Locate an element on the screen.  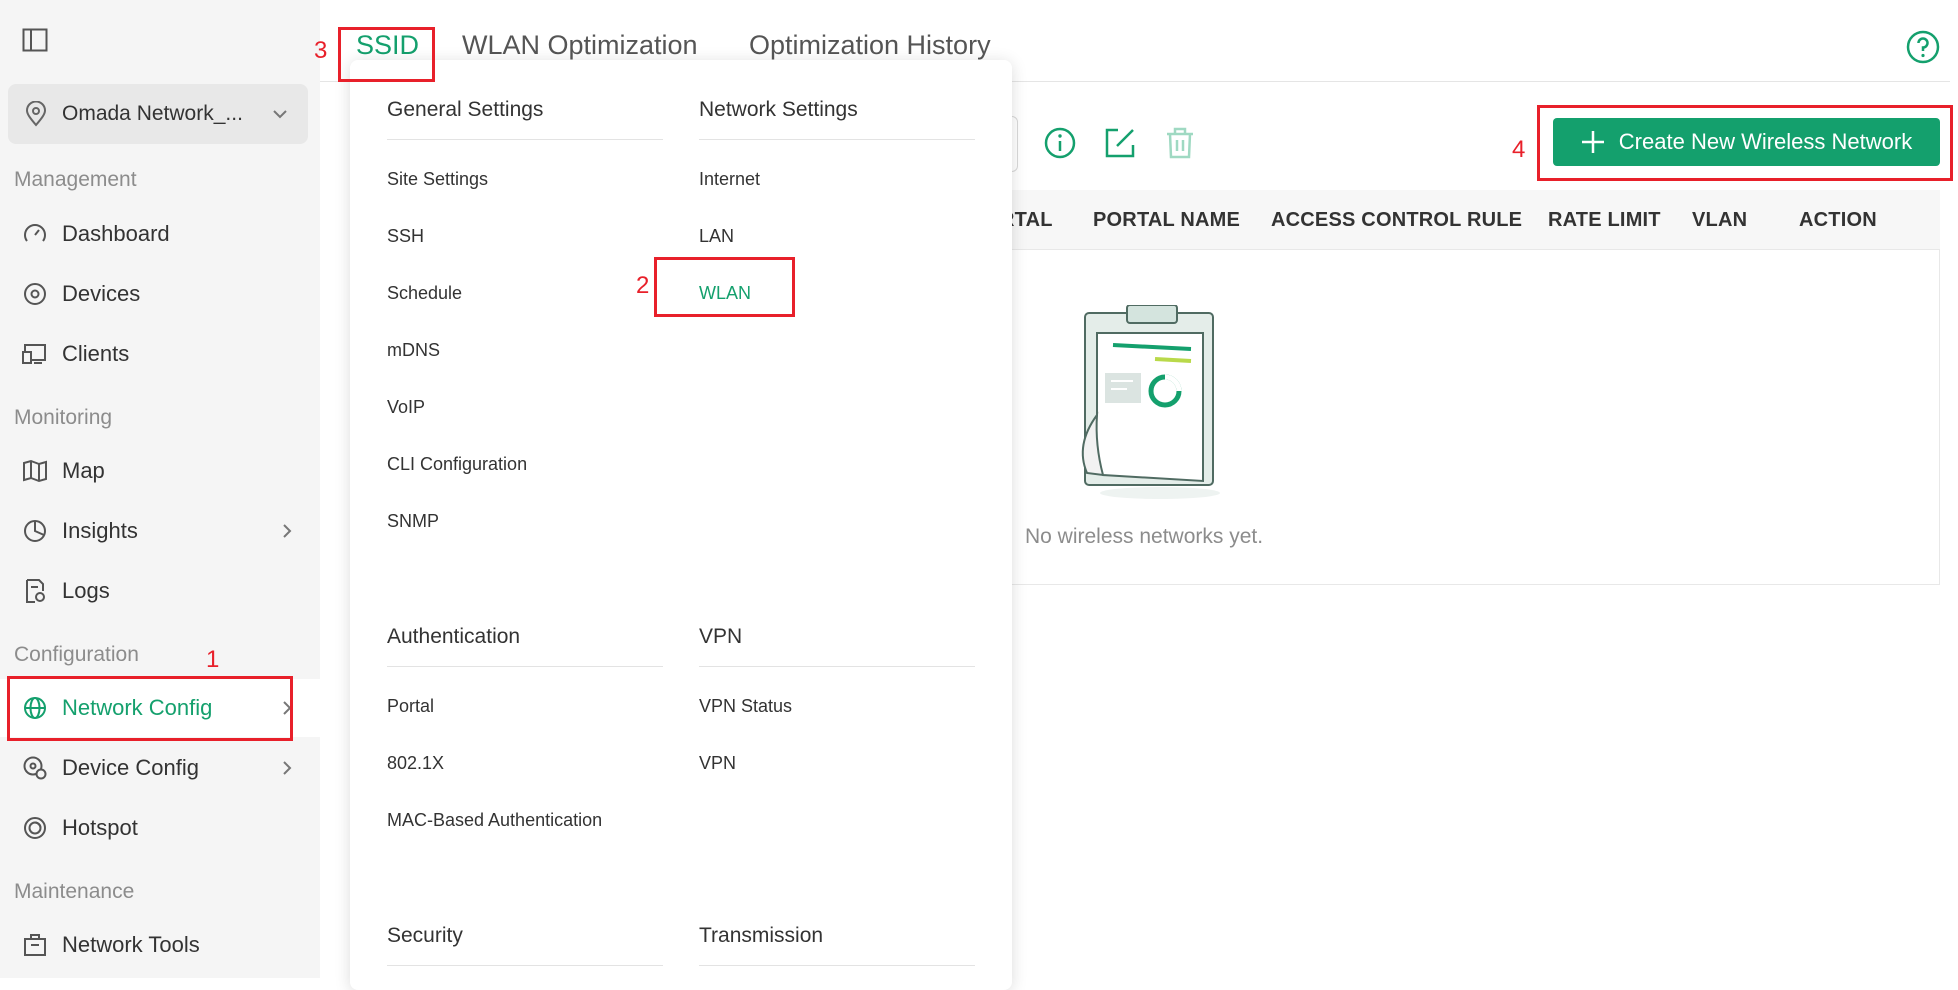
sidebar-item-label: Device Config is located at coordinates (130, 767).